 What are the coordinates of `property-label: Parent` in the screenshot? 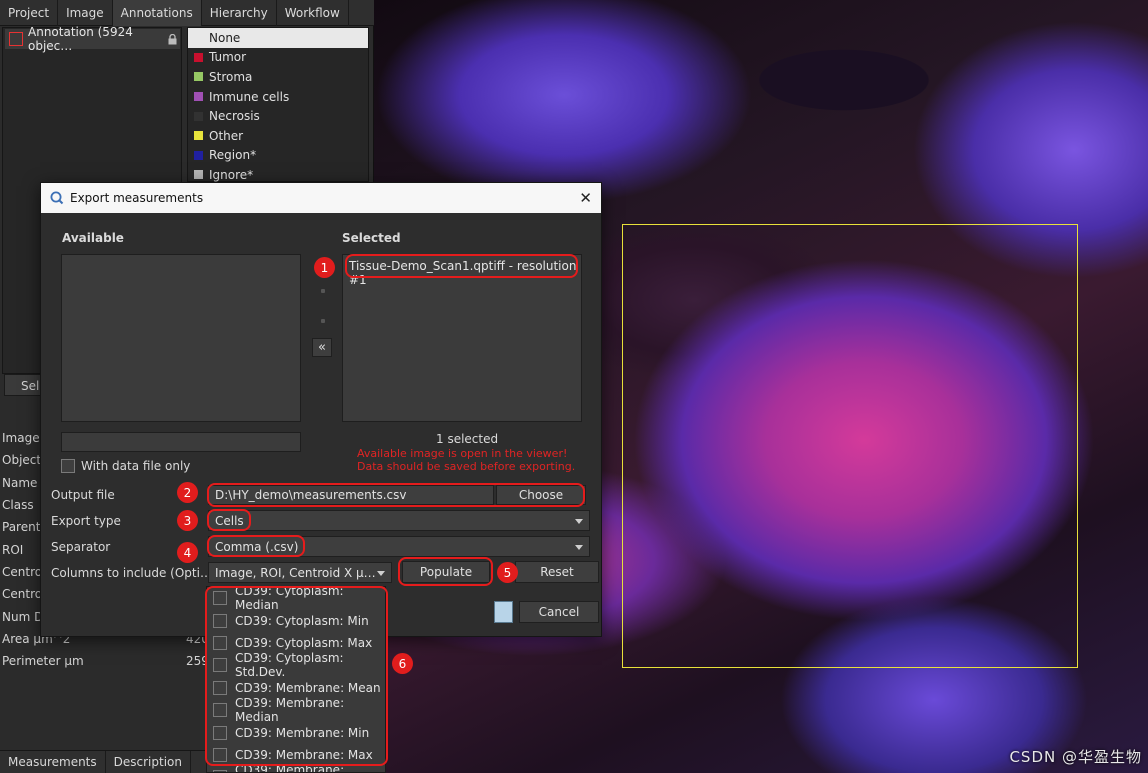 It's located at (21, 527).